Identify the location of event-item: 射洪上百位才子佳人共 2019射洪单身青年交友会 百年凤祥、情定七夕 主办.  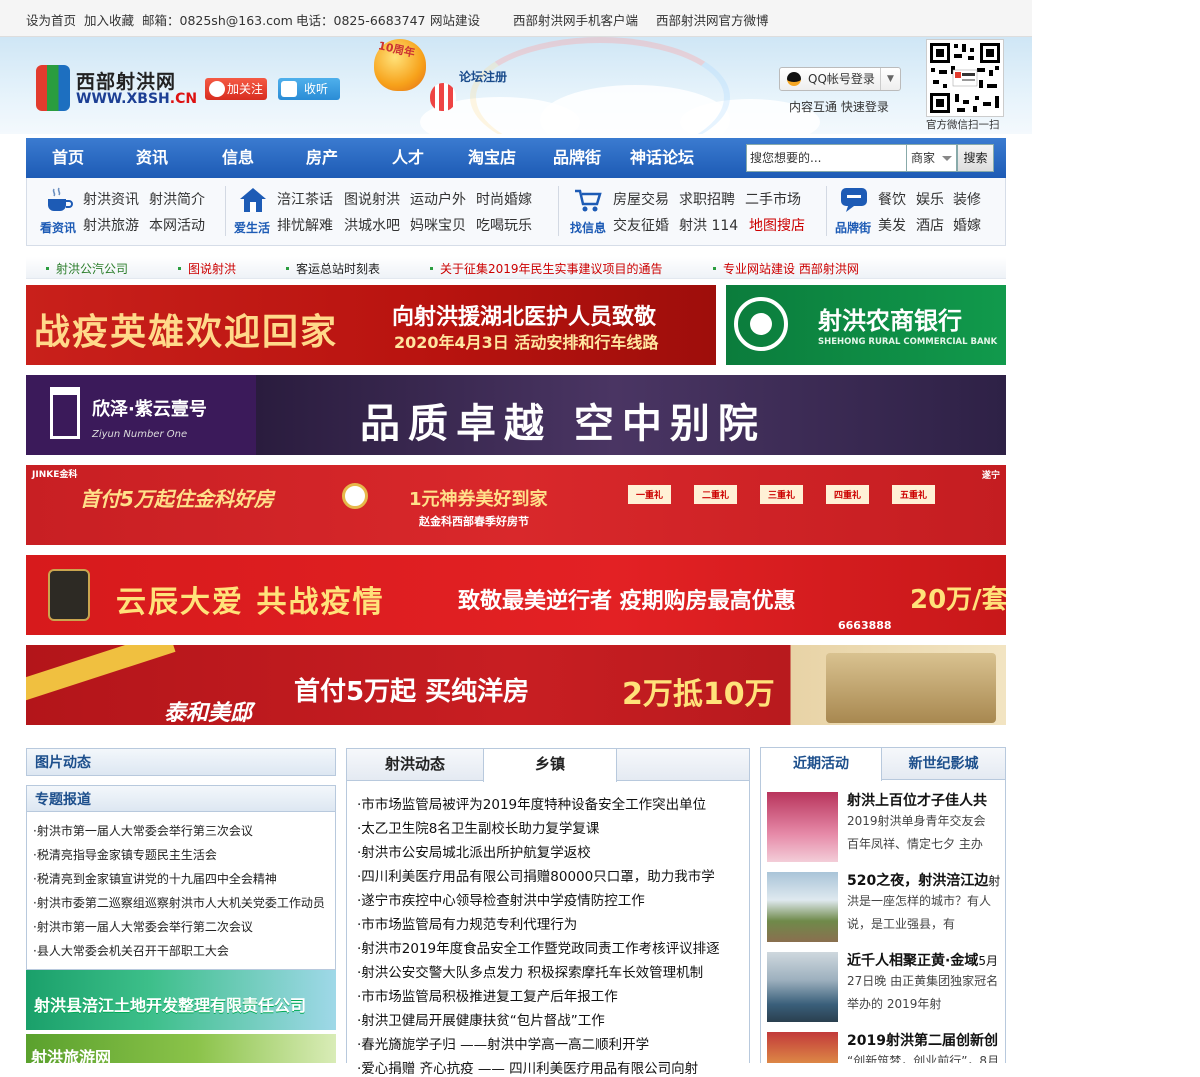
(883, 830).